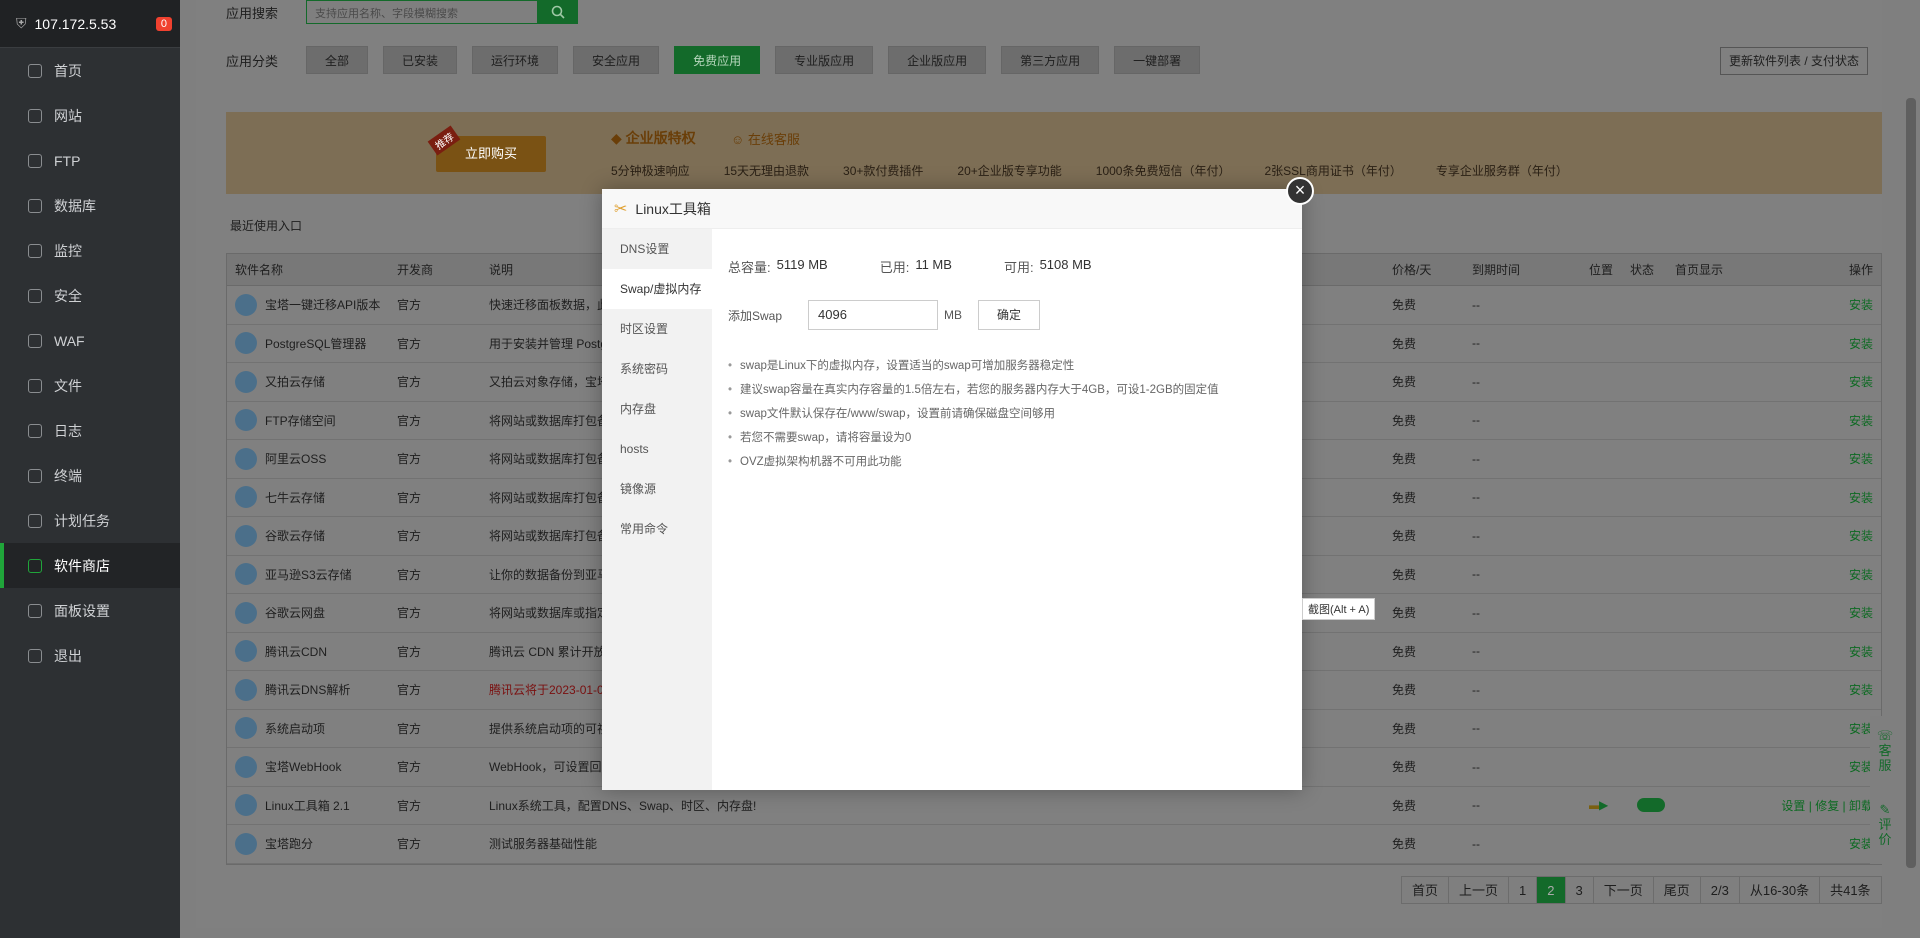 This screenshot has height=938, width=1920. I want to click on sidebar-item-7: 文件, so click(90, 385).